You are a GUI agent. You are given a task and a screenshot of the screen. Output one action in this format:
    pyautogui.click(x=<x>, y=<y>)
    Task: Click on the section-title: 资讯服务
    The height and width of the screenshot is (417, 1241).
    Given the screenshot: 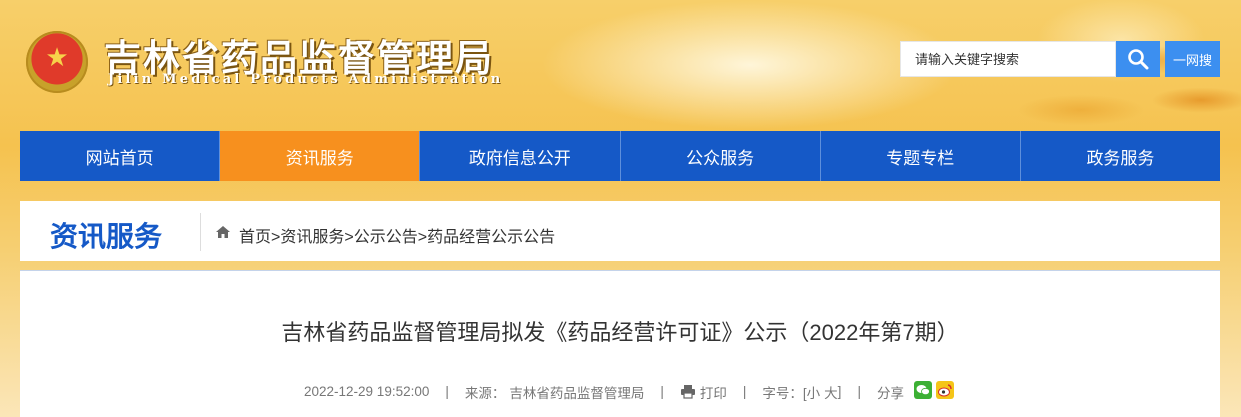 What is the action you would take?
    pyautogui.click(x=106, y=236)
    